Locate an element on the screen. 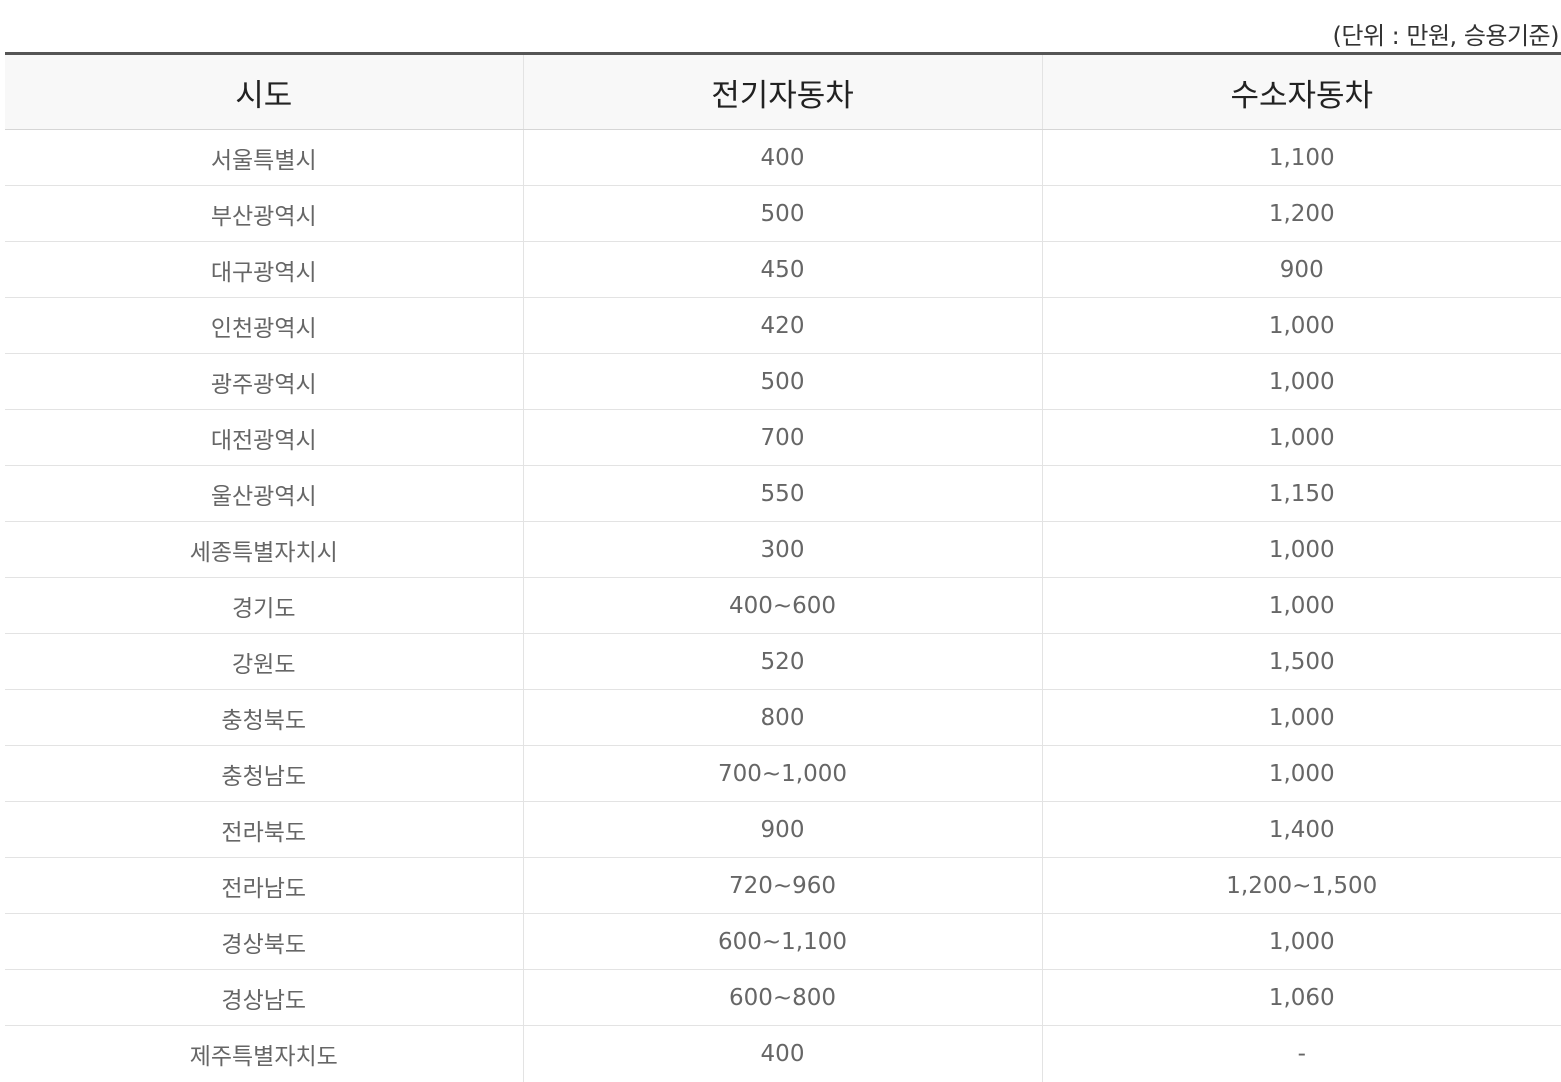  electric-subsidy-cell: 400~600 is located at coordinates (783, 605).